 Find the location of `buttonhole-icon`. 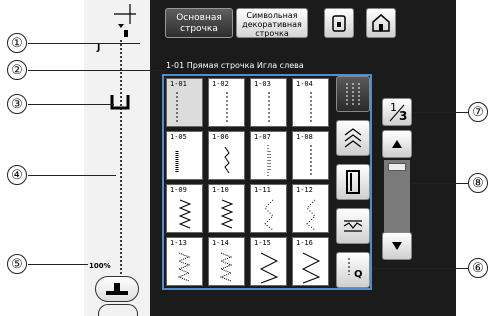

buttonhole-icon is located at coordinates (353, 182).